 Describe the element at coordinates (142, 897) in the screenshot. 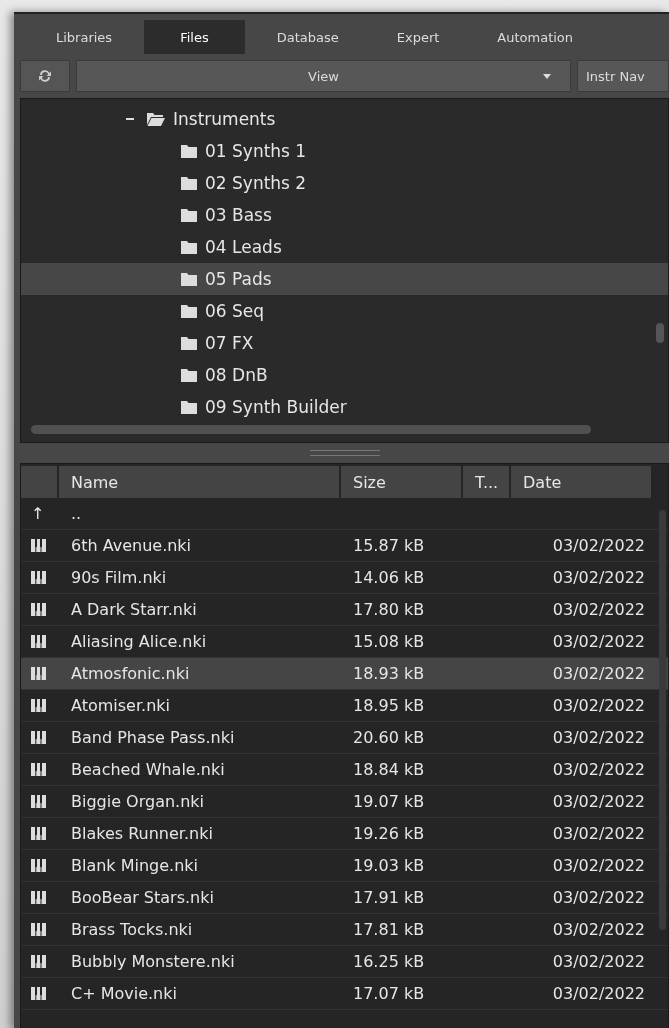

I see `file-name: BooBear Stars.nki` at that location.